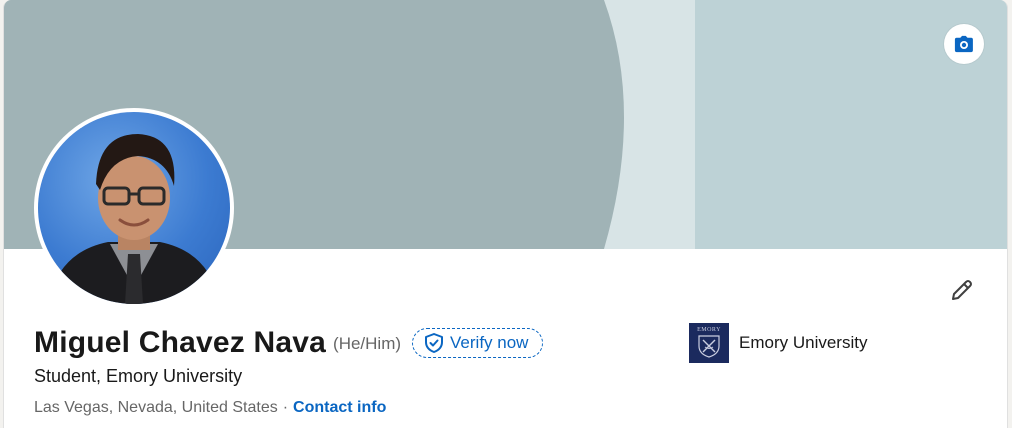  I want to click on profile-headline: Student, Emory University, so click(138, 376).